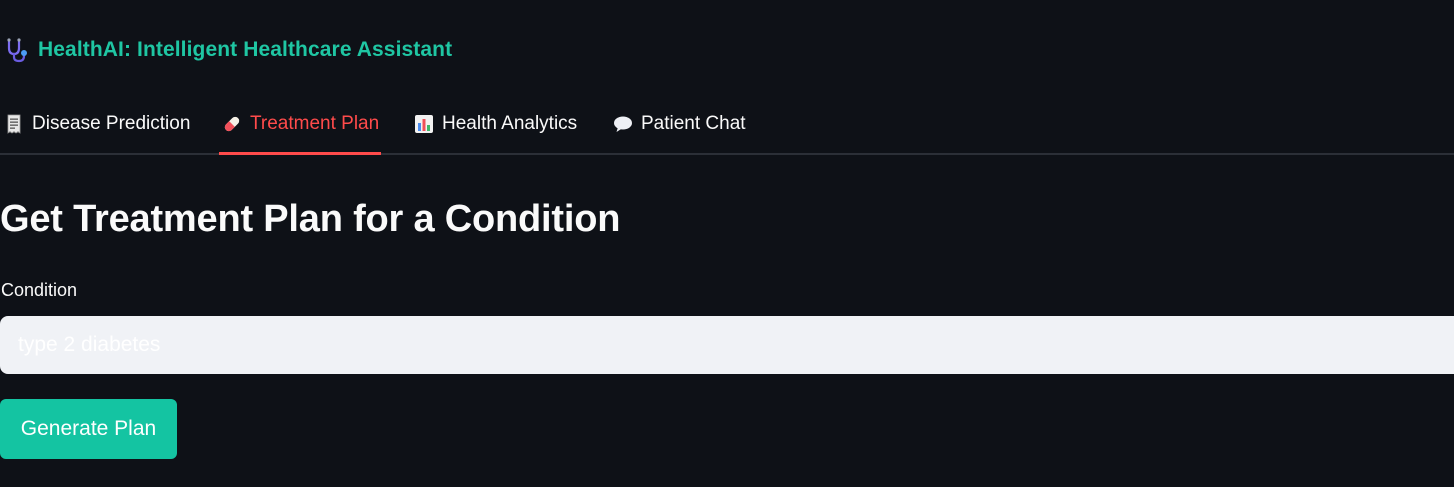 This screenshot has height=487, width=1454. I want to click on tab-label: Patient Chat, so click(693, 123).